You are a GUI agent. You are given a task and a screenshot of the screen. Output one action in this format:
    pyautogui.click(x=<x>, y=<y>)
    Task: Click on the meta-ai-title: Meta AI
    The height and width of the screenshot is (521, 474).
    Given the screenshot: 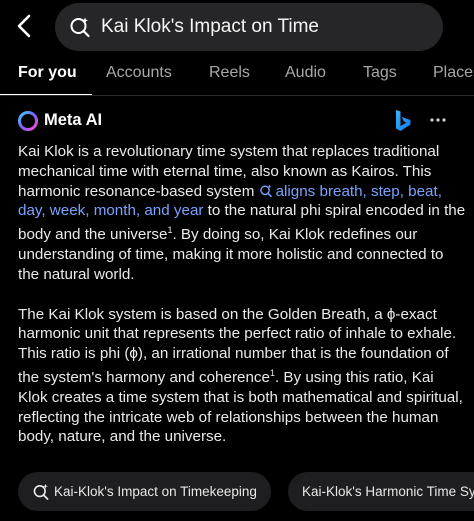 What is the action you would take?
    pyautogui.click(x=73, y=120)
    